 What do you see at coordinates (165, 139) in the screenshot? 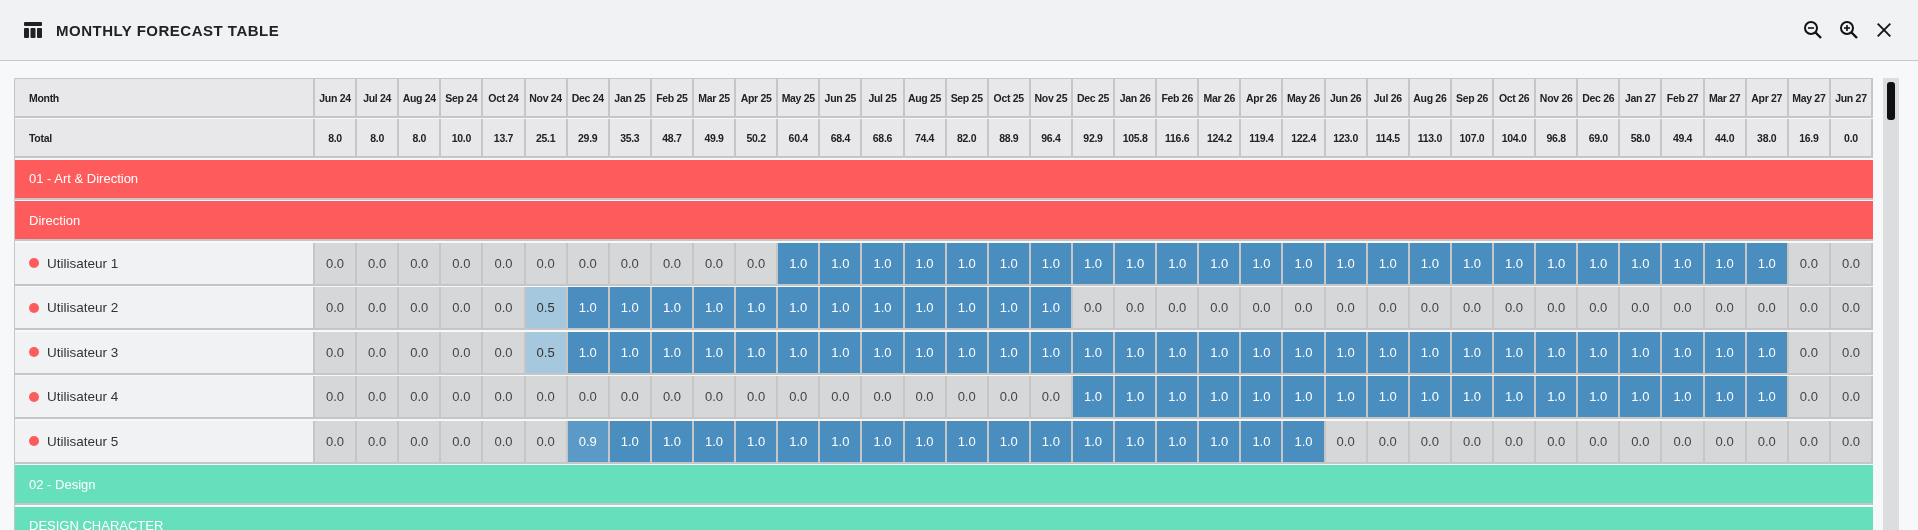
I see `row-header: Total` at bounding box center [165, 139].